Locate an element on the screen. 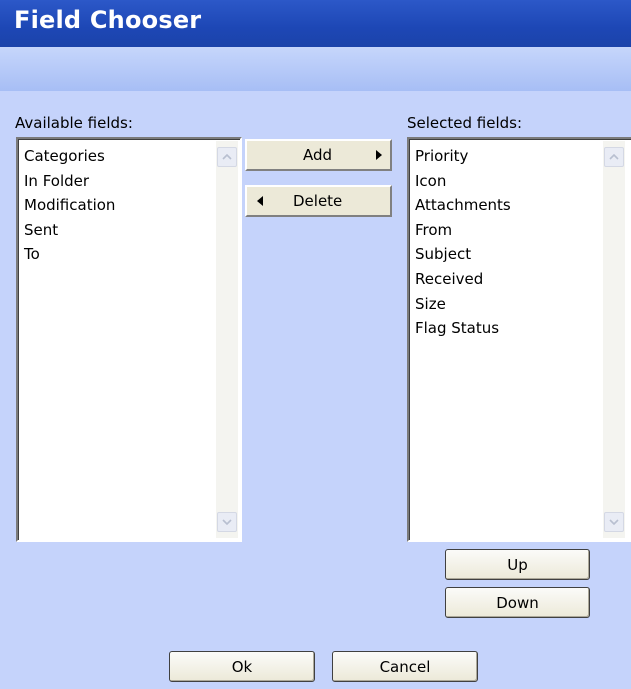  available-scrollbar is located at coordinates (227, 339).